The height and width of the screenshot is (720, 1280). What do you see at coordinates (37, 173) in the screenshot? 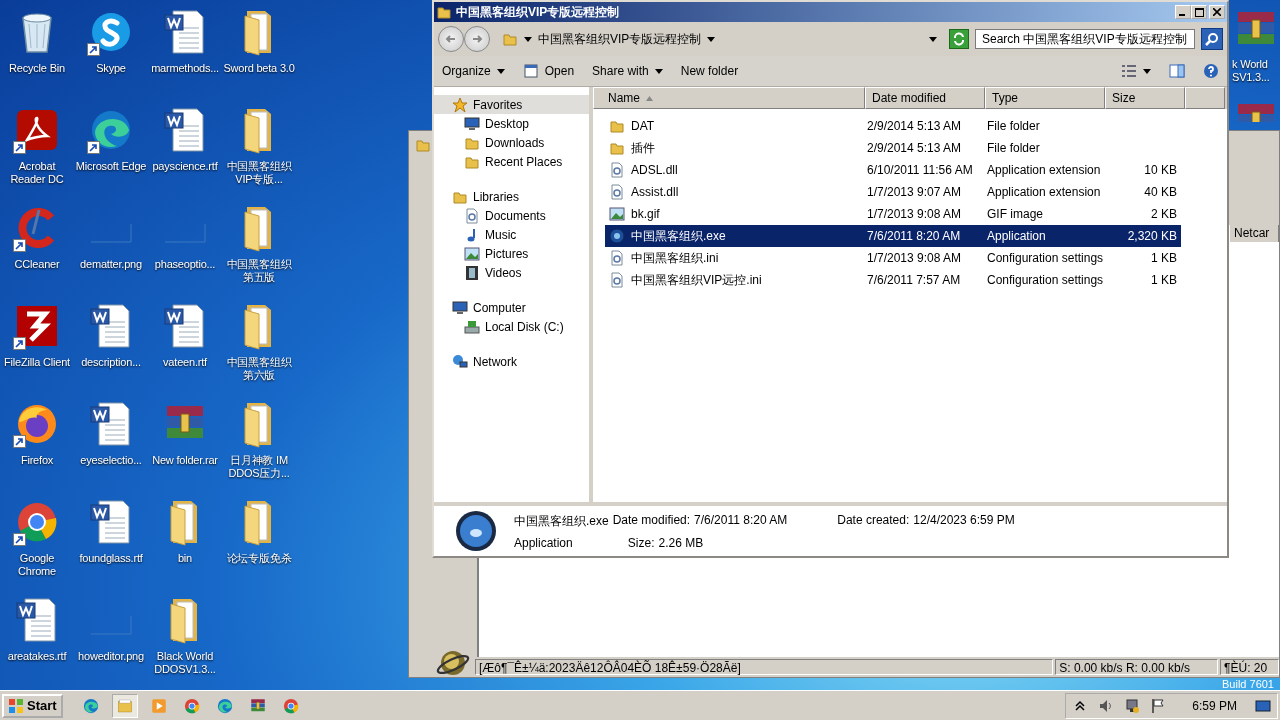
I see `icon-label: Acrobat Reader DC` at bounding box center [37, 173].